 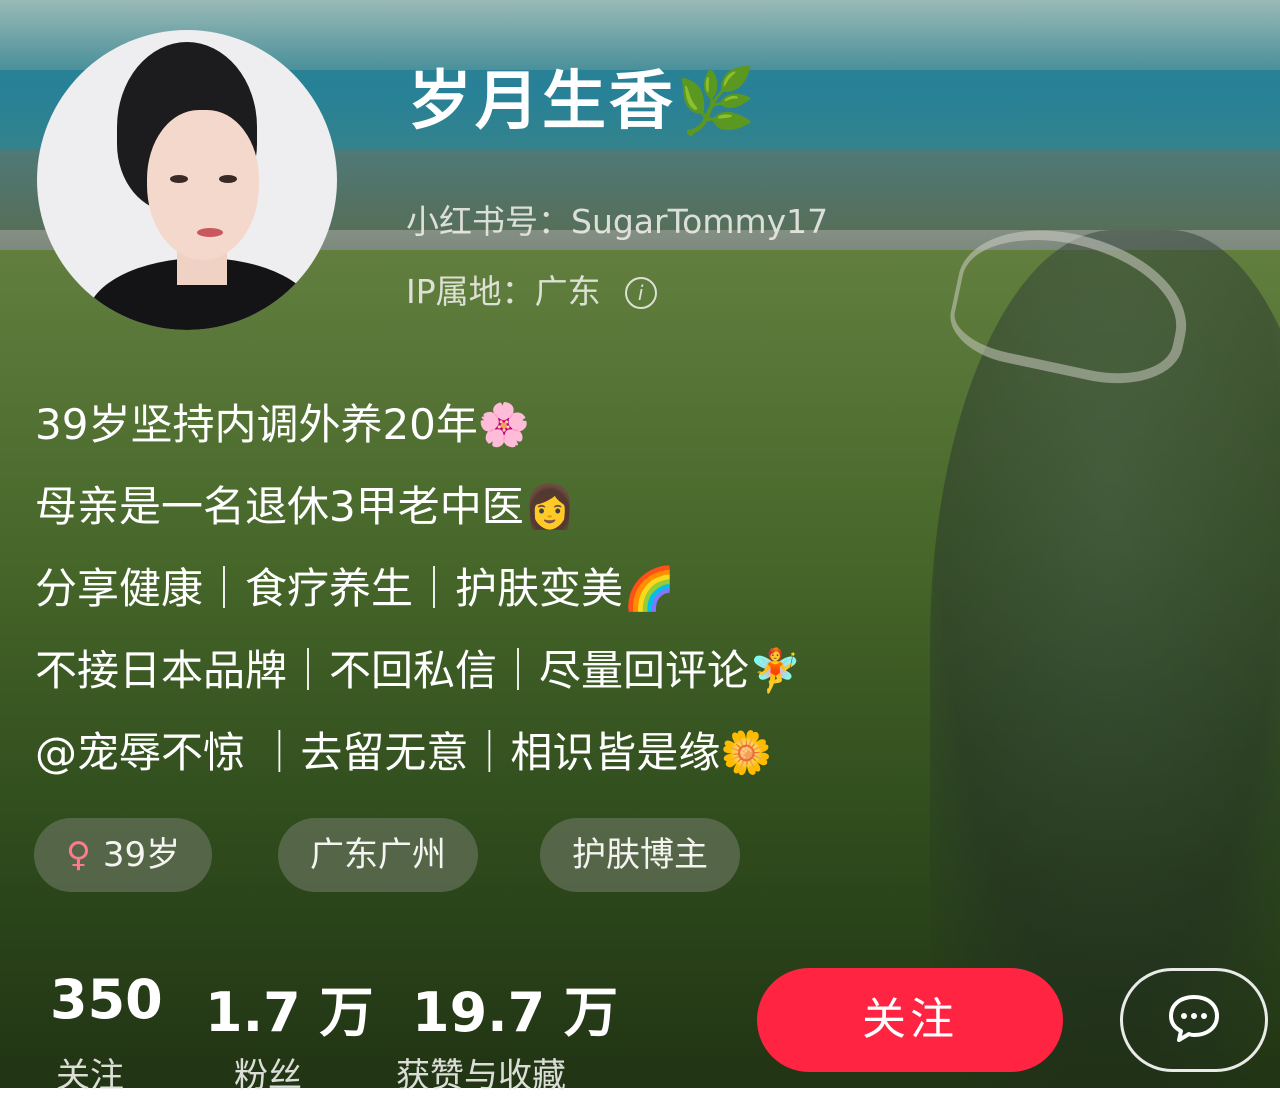 I want to click on followers-label: 粉丝, so click(x=268, y=1072).